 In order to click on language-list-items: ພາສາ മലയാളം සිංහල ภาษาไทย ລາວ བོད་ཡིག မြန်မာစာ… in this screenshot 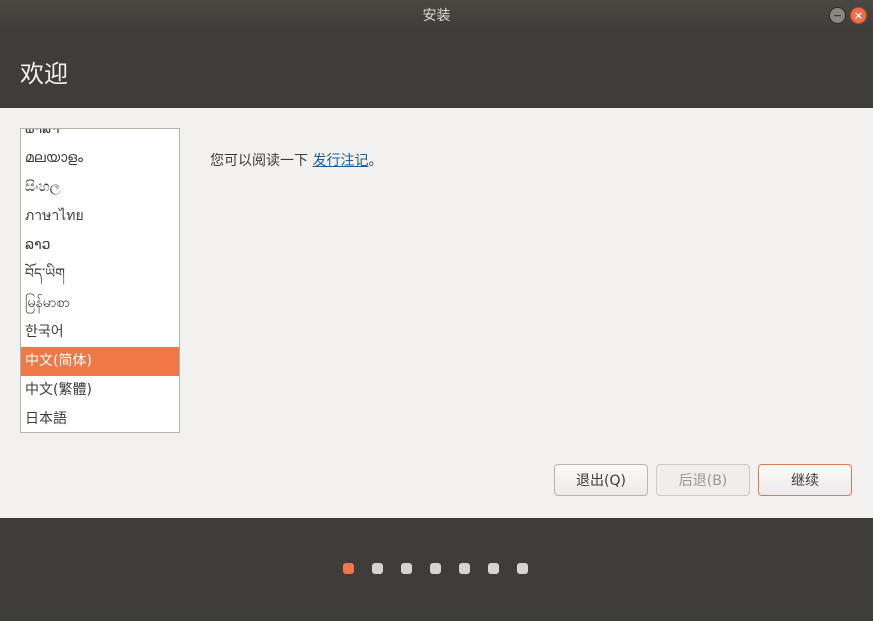, I will do `click(100, 280)`.